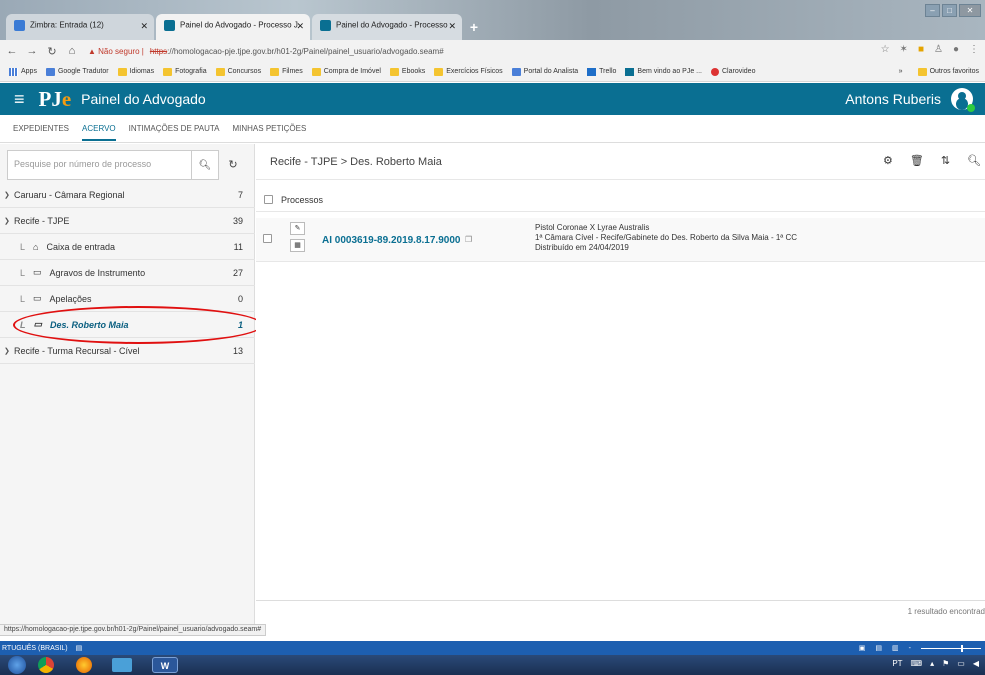 This screenshot has height=675, width=985. Describe the element at coordinates (901, 71) in the screenshot. I see `bookmarks-overflow-button: »` at that location.